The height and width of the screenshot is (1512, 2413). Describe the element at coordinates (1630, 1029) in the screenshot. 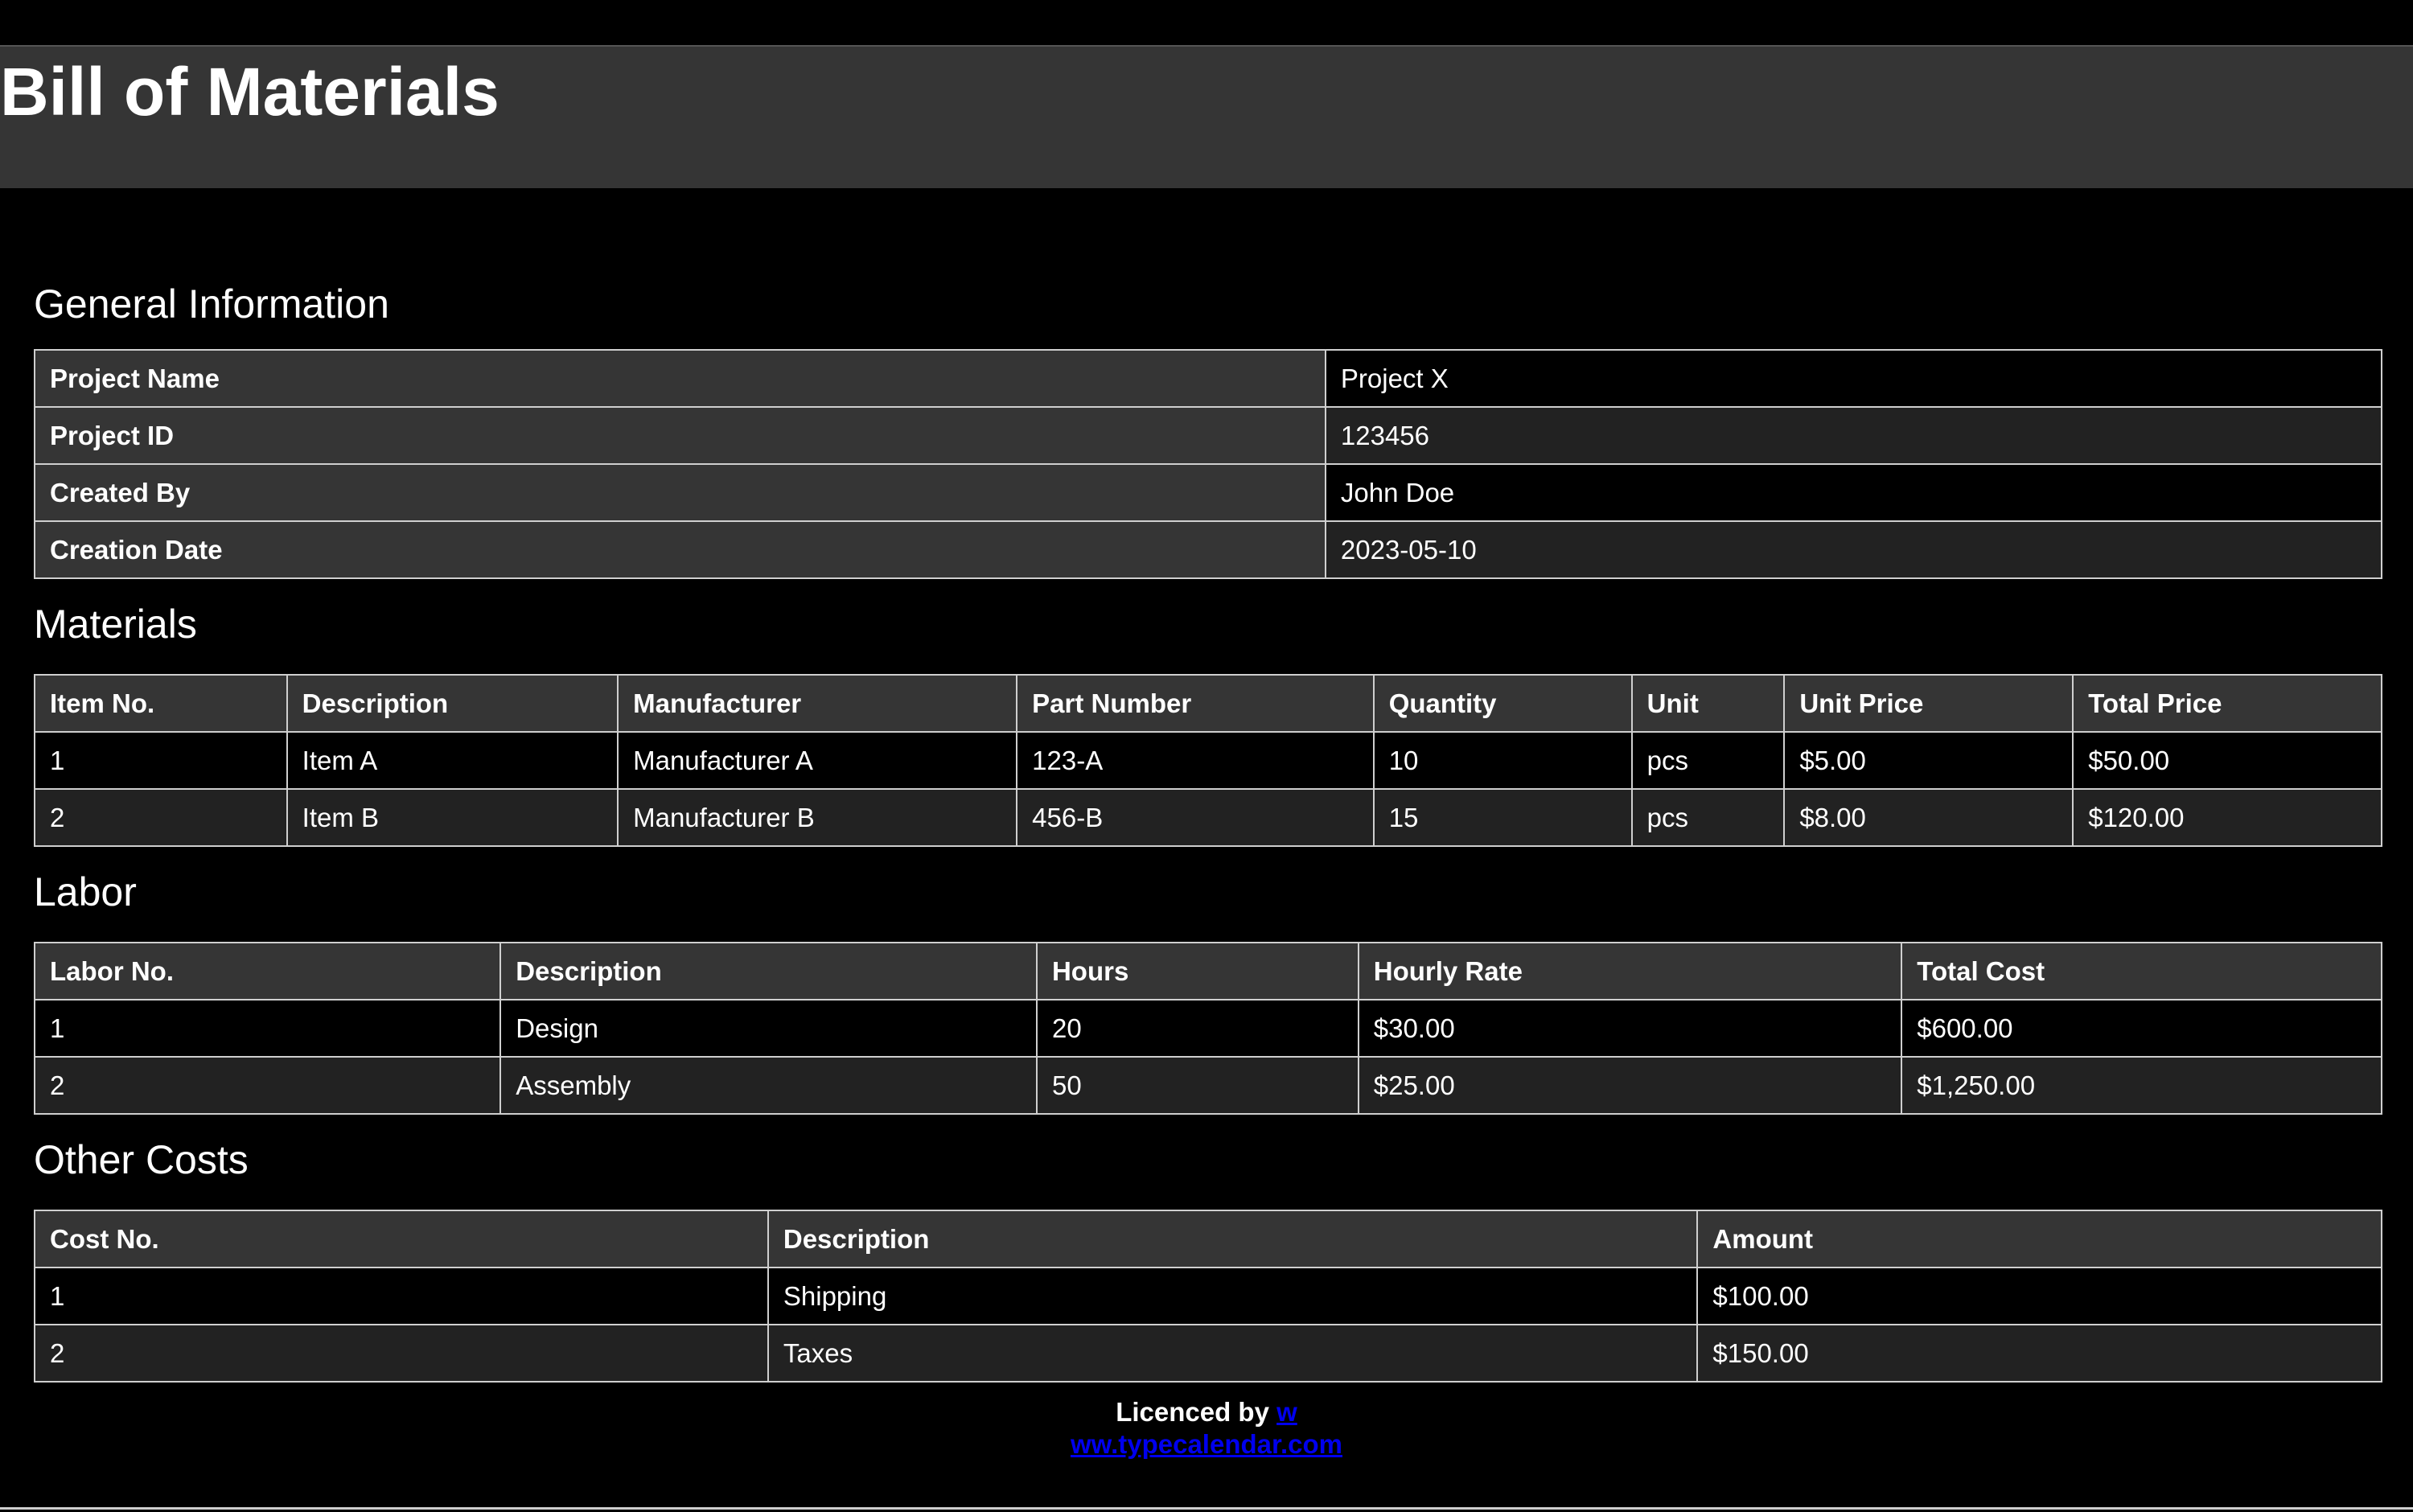

I see `table-cell: $30.00` at that location.